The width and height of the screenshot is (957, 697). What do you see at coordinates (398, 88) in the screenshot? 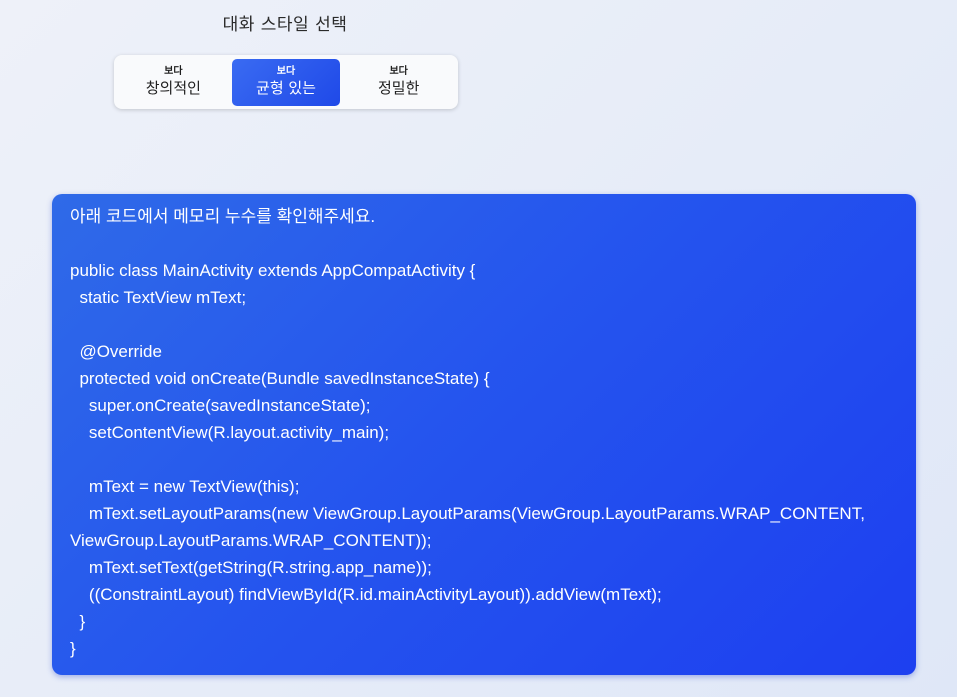
I see `style-option-label: 정밀한` at bounding box center [398, 88].